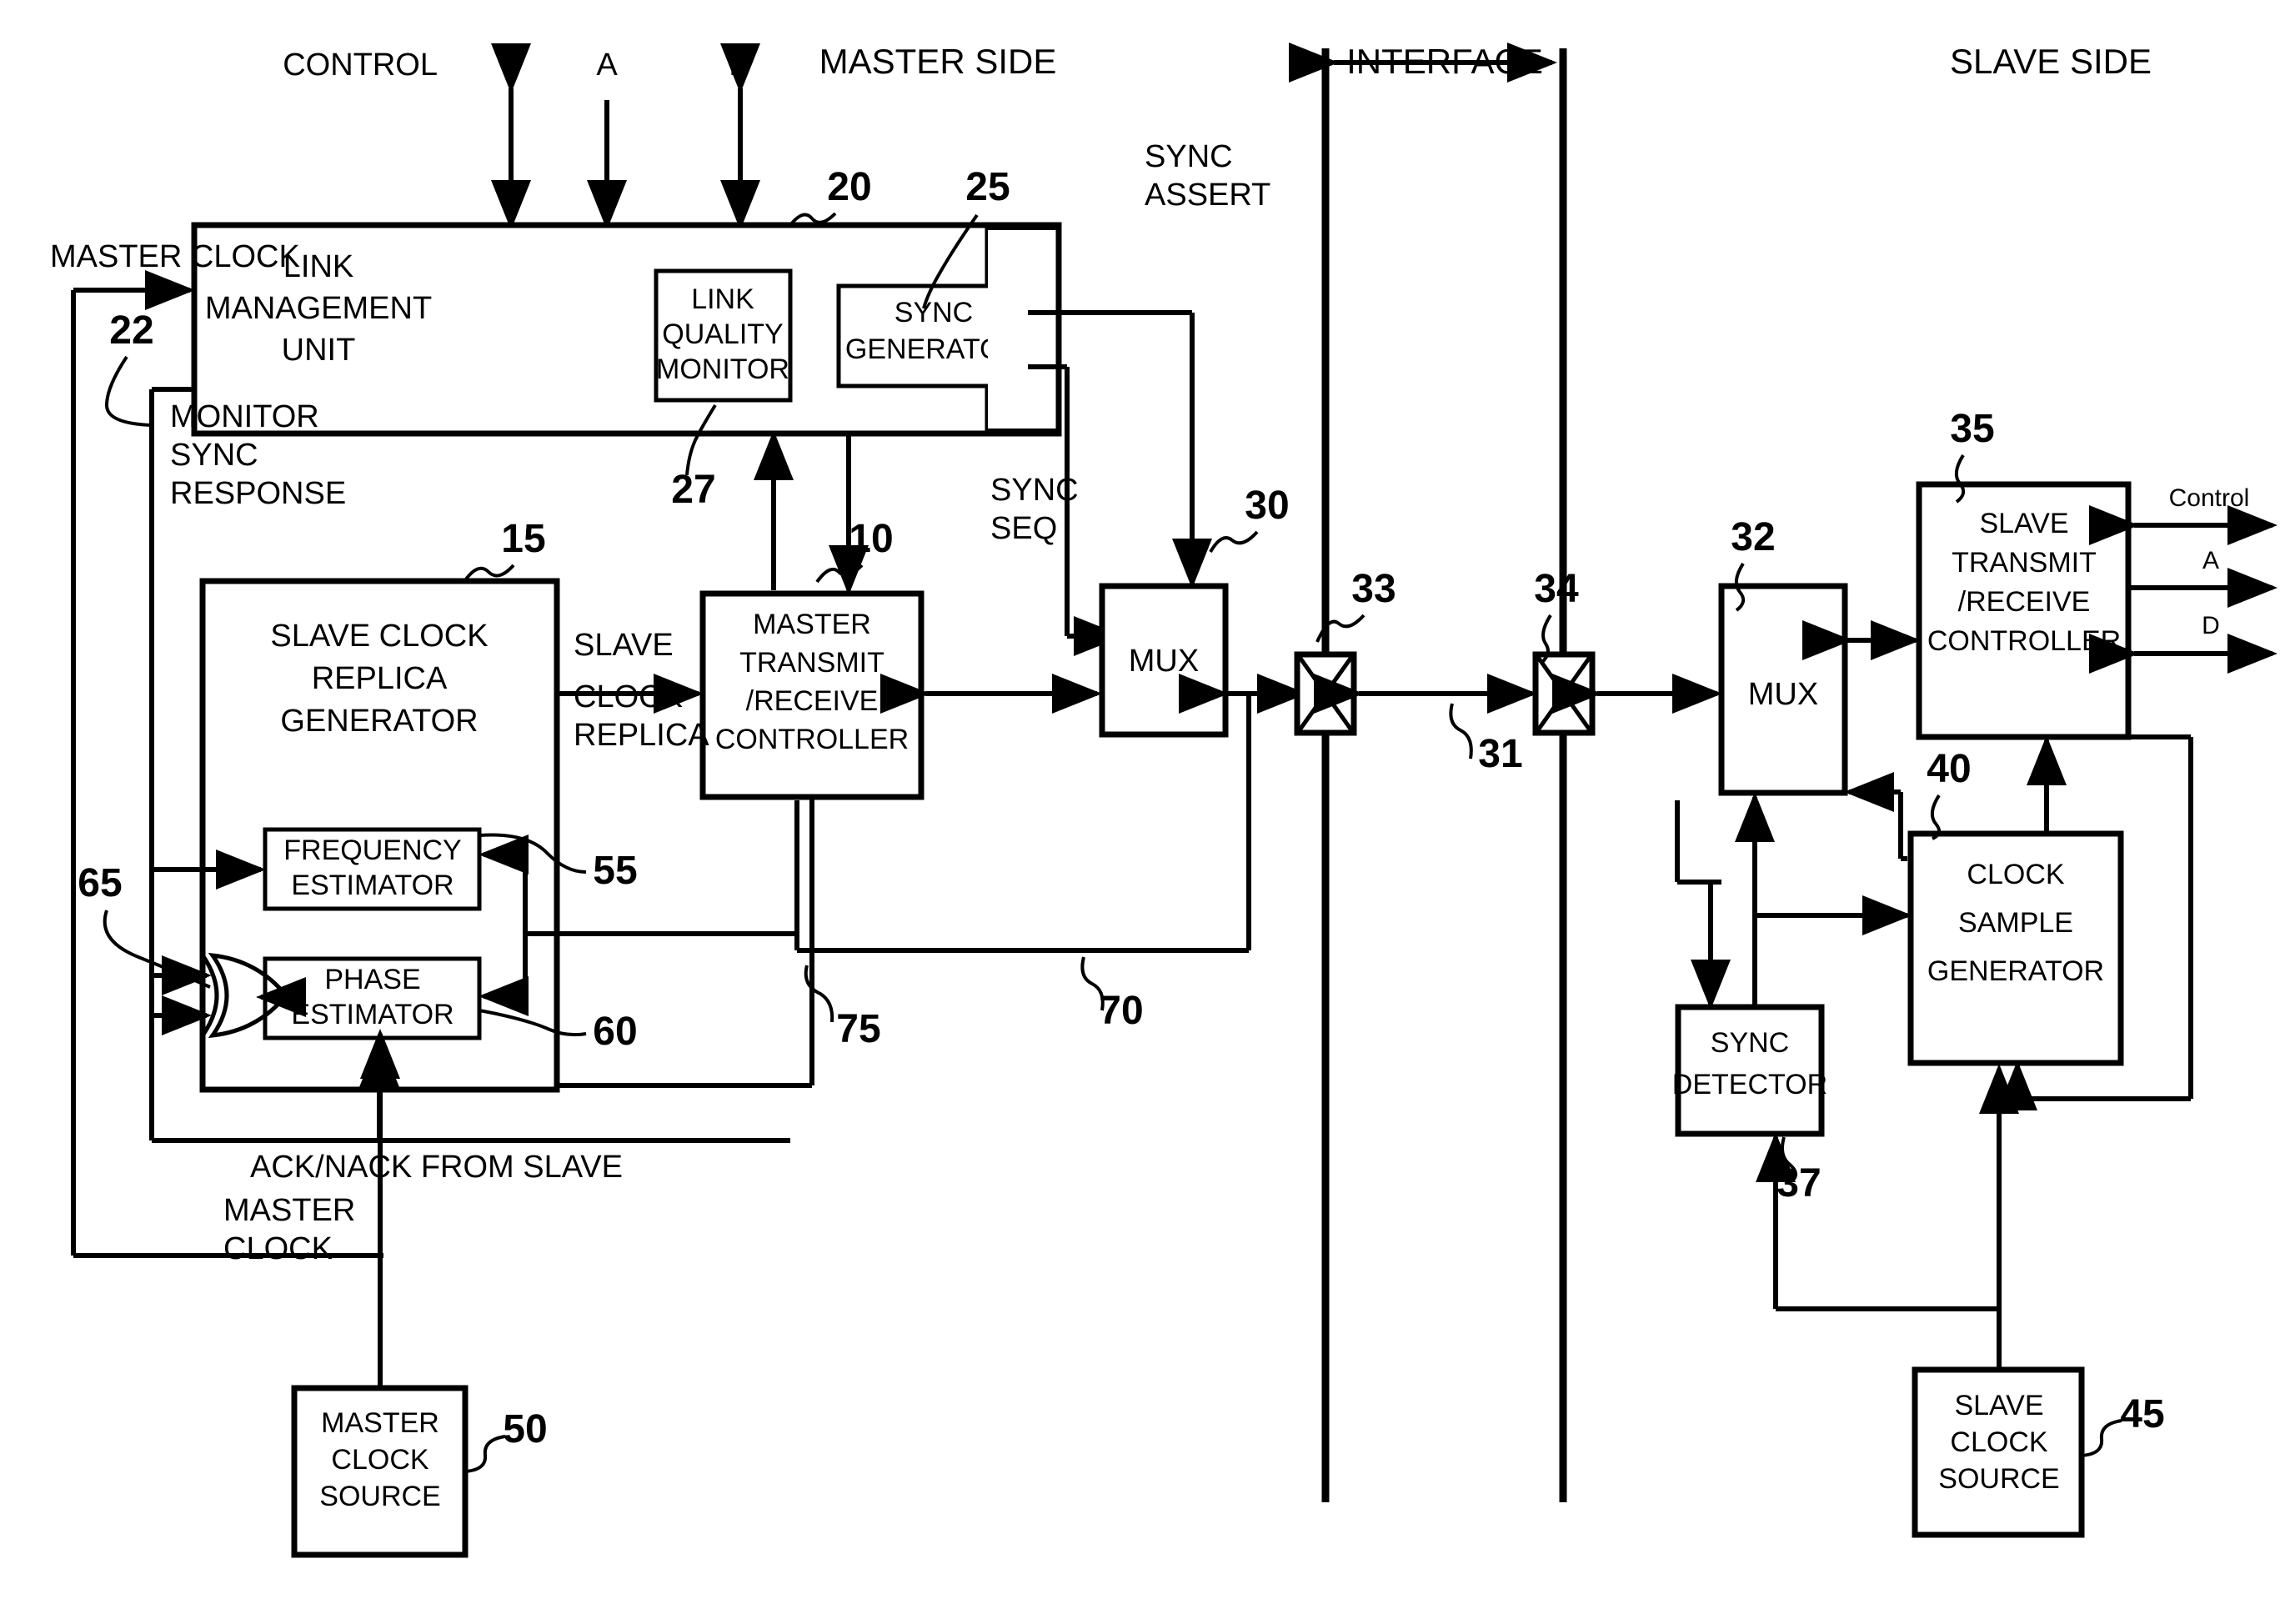 This screenshot has height=1624, width=2285. Describe the element at coordinates (2024, 641) in the screenshot. I see `slave-trc-label-line4: CONTROLLER` at that location.